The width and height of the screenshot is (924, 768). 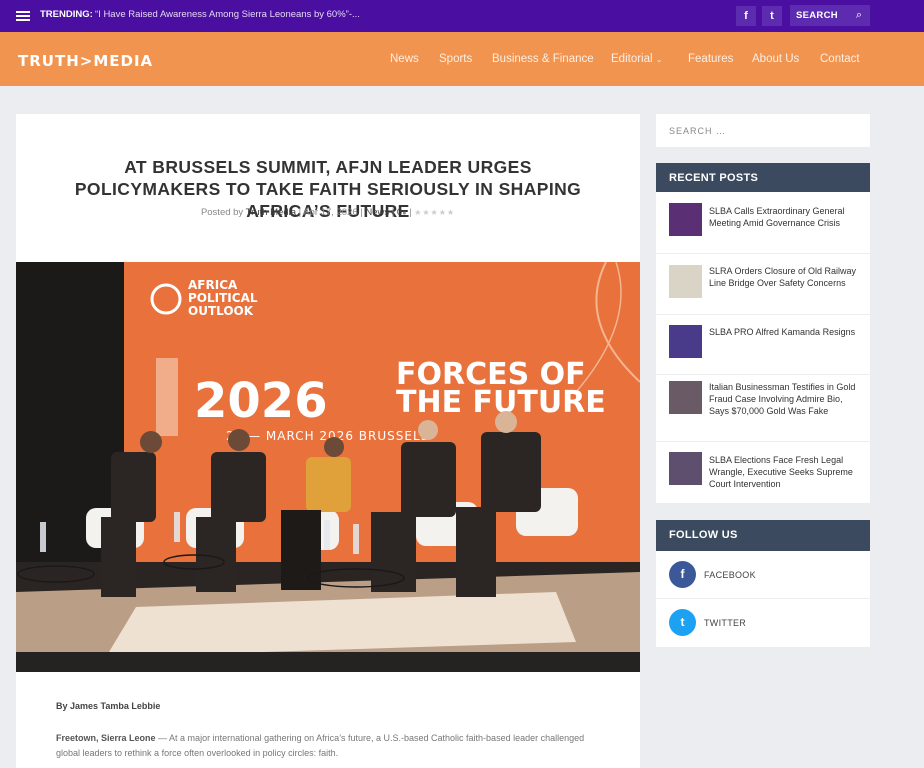 I want to click on post-date: Apr 17, 2026, so click(x=330, y=212).